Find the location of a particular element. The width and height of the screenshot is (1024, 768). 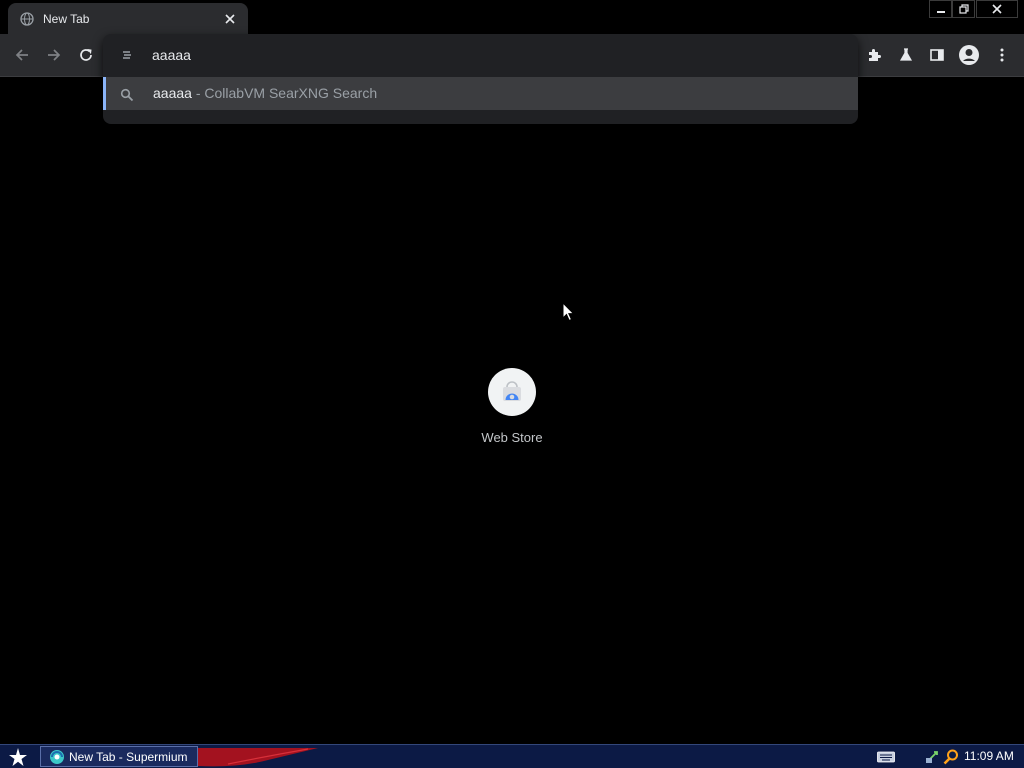

flask-icon is located at coordinates (906, 54).